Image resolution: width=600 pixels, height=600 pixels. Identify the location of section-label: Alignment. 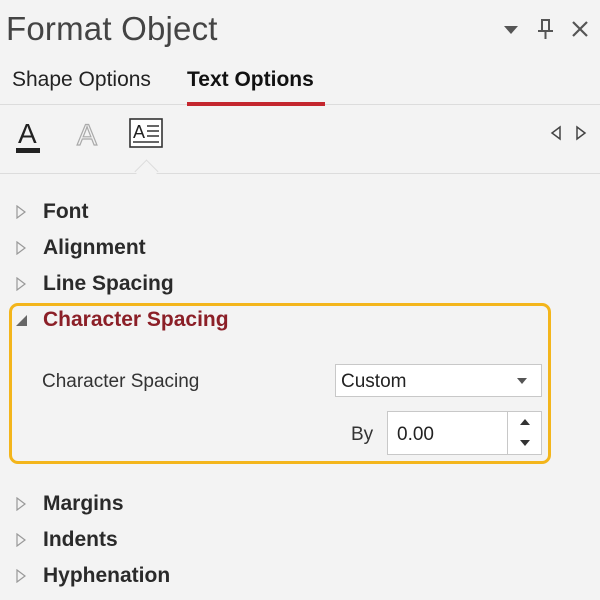
(94, 247).